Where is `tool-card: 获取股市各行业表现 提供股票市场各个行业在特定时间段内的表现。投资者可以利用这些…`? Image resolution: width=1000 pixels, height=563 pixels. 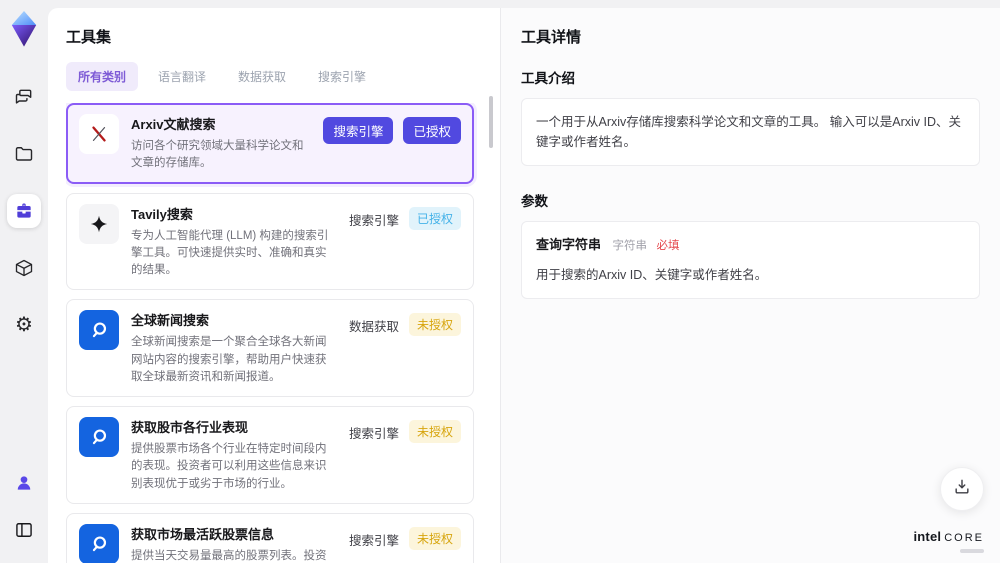
tool-card: 获取股市各行业表现 提供股票市场各个行业在特定时间段内的表现。投资者可以利用这些… is located at coordinates (270, 455).